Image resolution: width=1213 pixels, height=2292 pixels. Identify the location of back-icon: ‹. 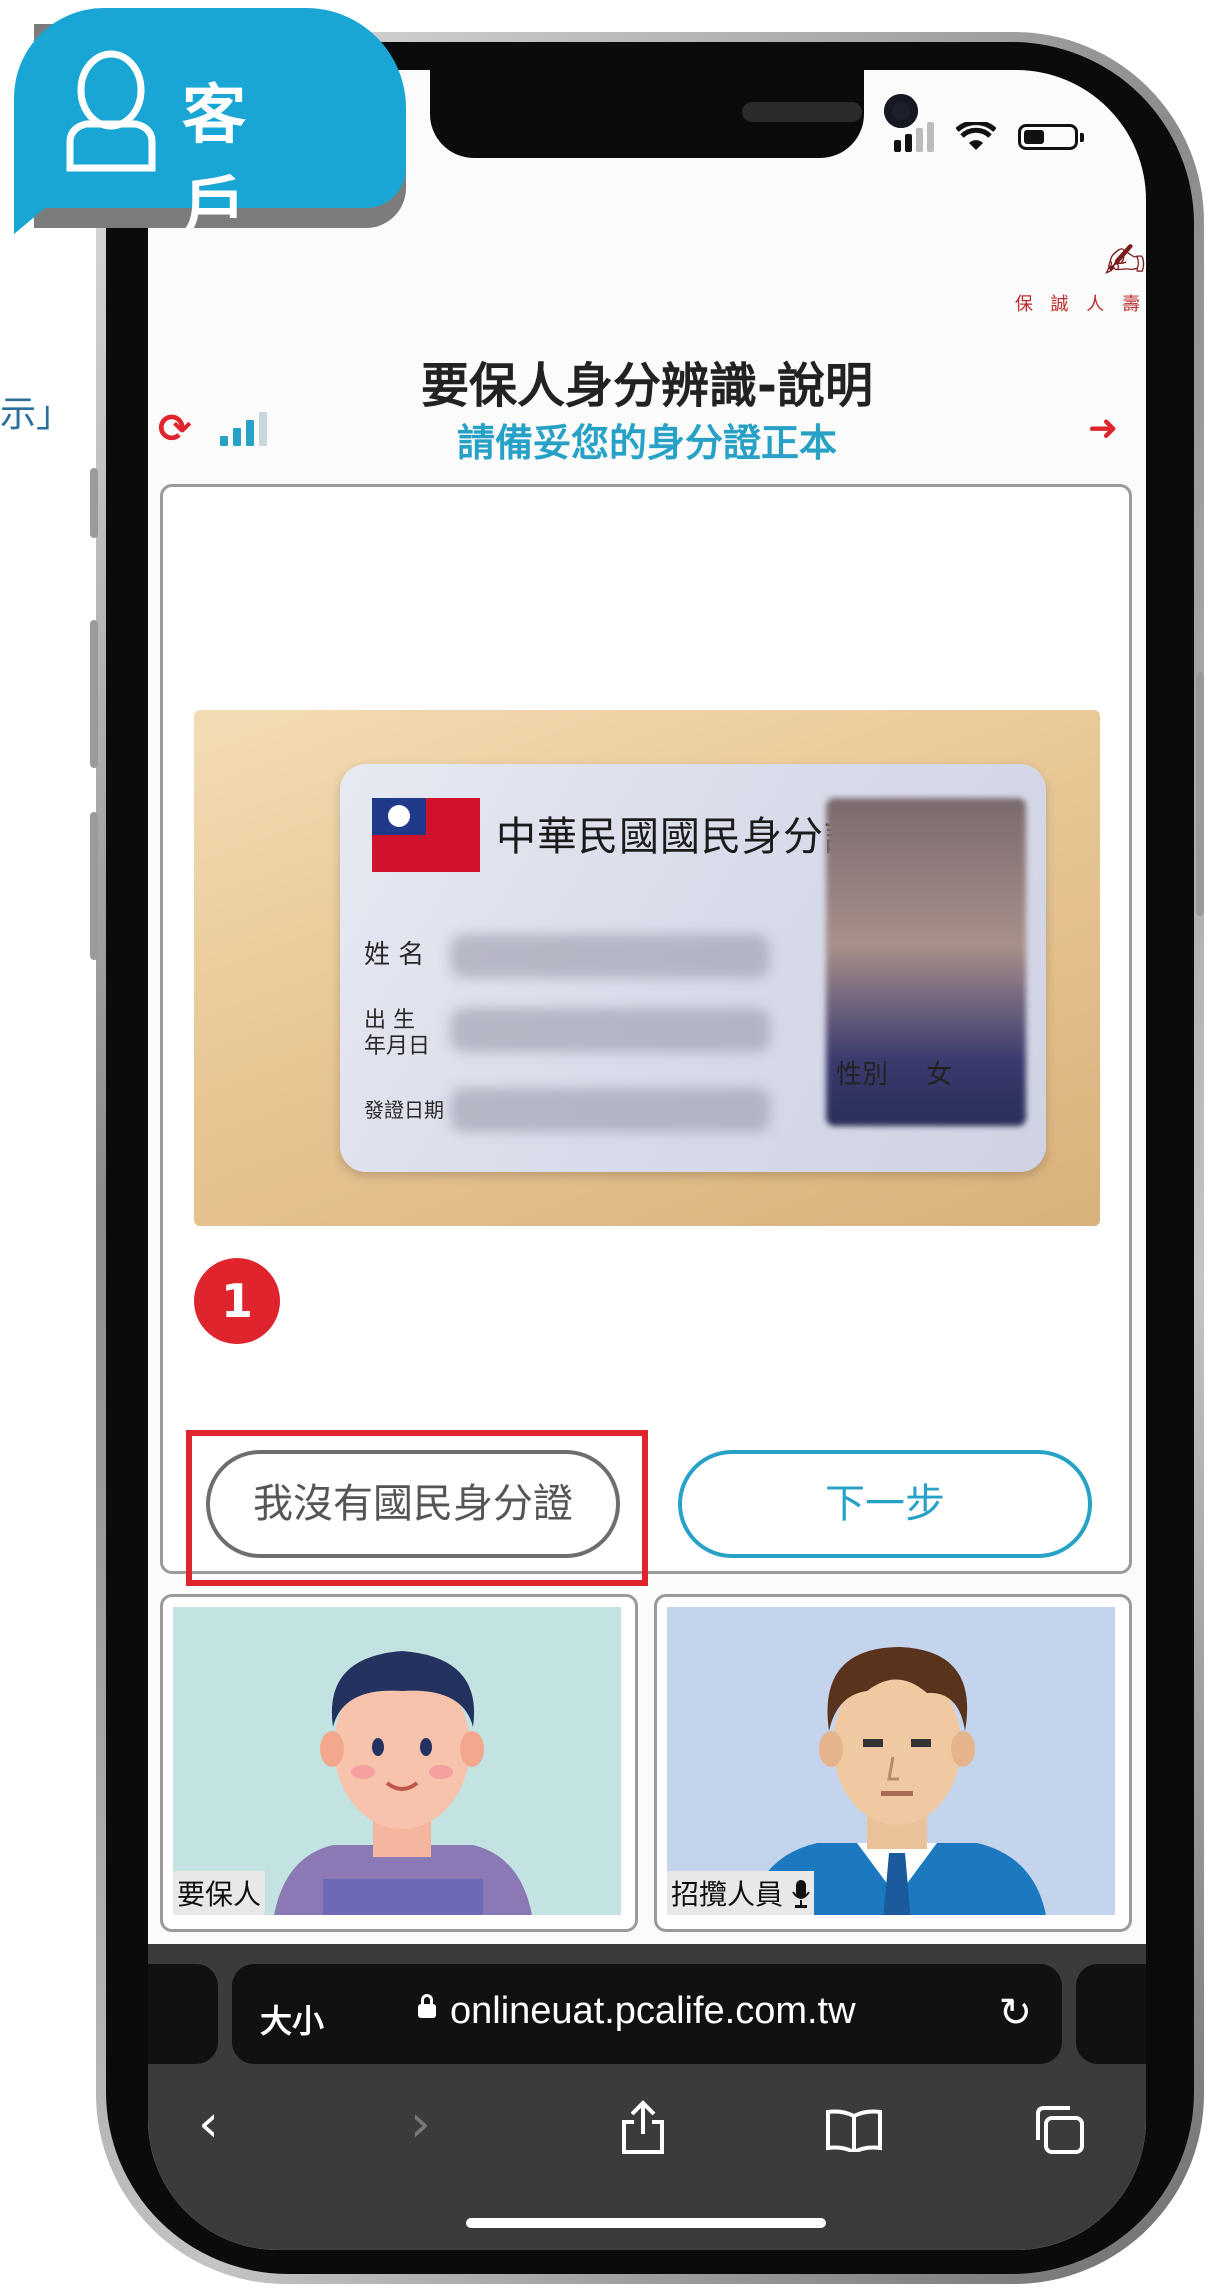
(208, 2124).